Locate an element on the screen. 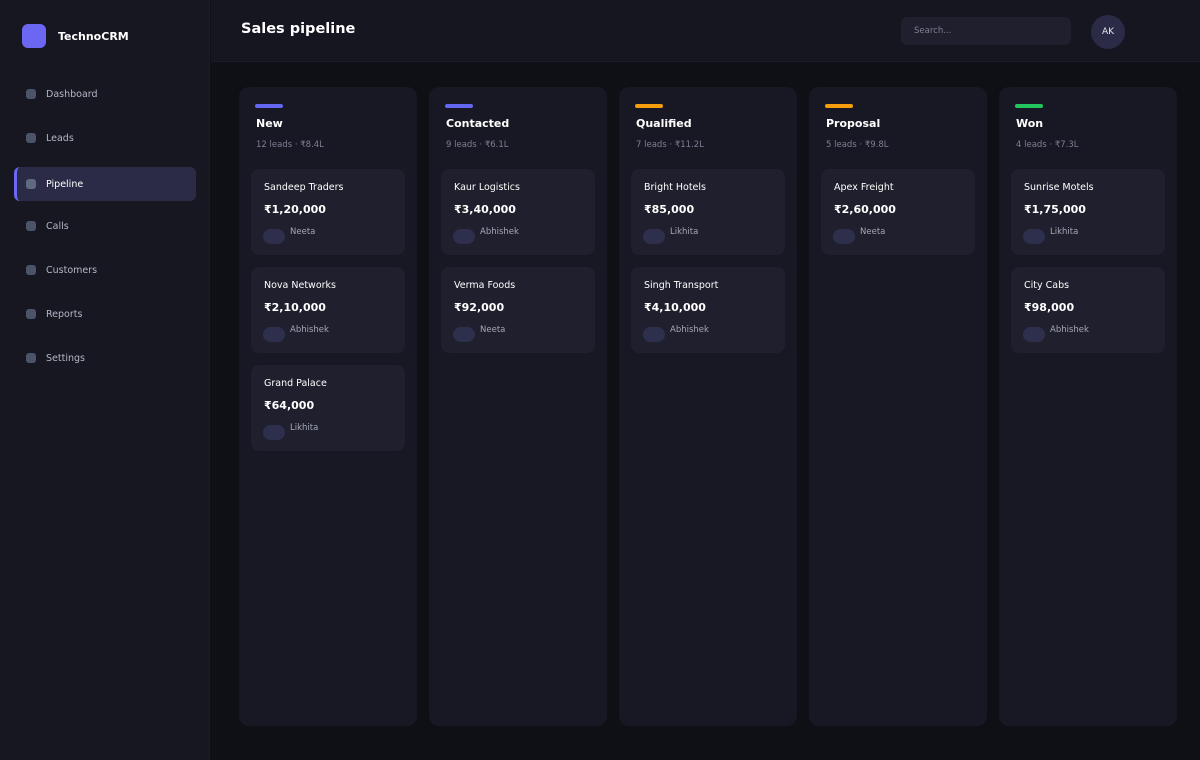 The height and width of the screenshot is (760, 1200). lead-card: Sunrise Motels ₹1,75,000 Likhita is located at coordinates (1088, 212).